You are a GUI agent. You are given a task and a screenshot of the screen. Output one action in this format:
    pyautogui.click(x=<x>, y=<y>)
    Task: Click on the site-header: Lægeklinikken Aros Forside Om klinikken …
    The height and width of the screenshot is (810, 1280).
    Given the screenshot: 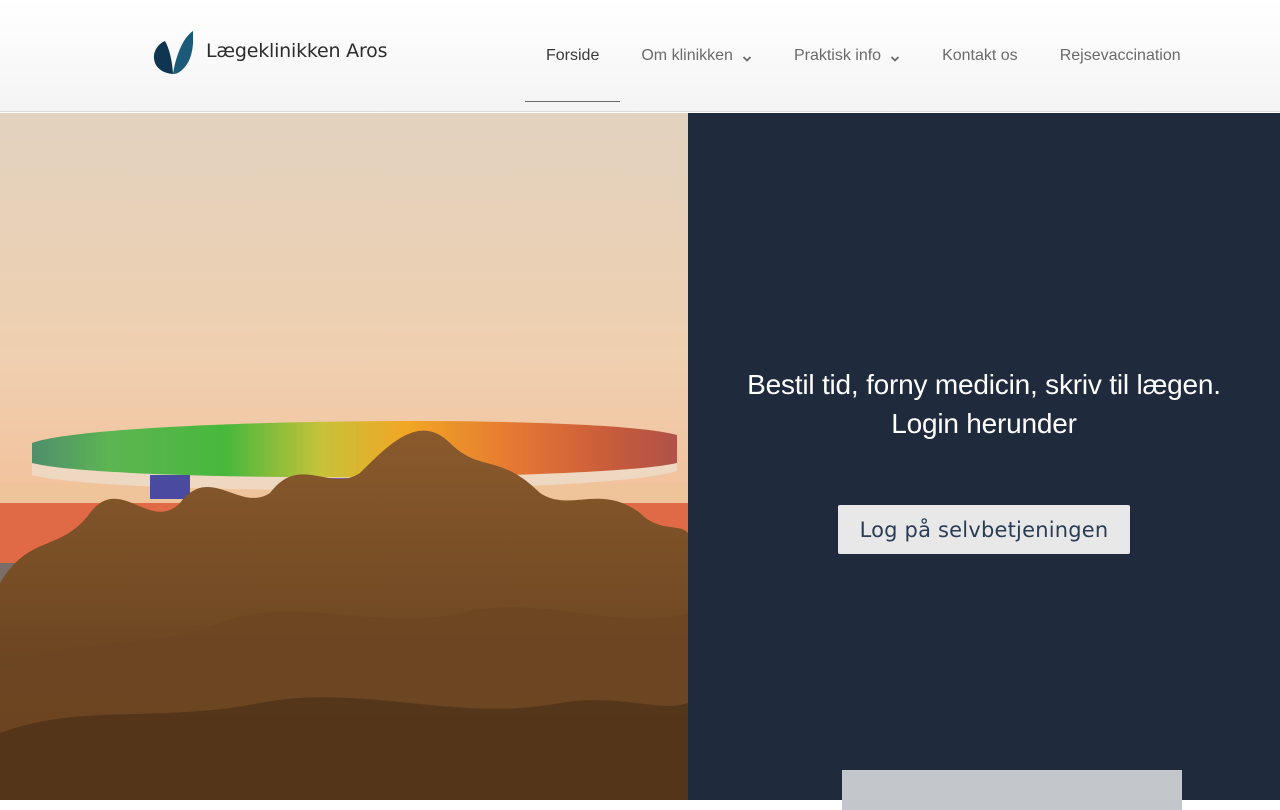 What is the action you would take?
    pyautogui.click(x=640, y=56)
    